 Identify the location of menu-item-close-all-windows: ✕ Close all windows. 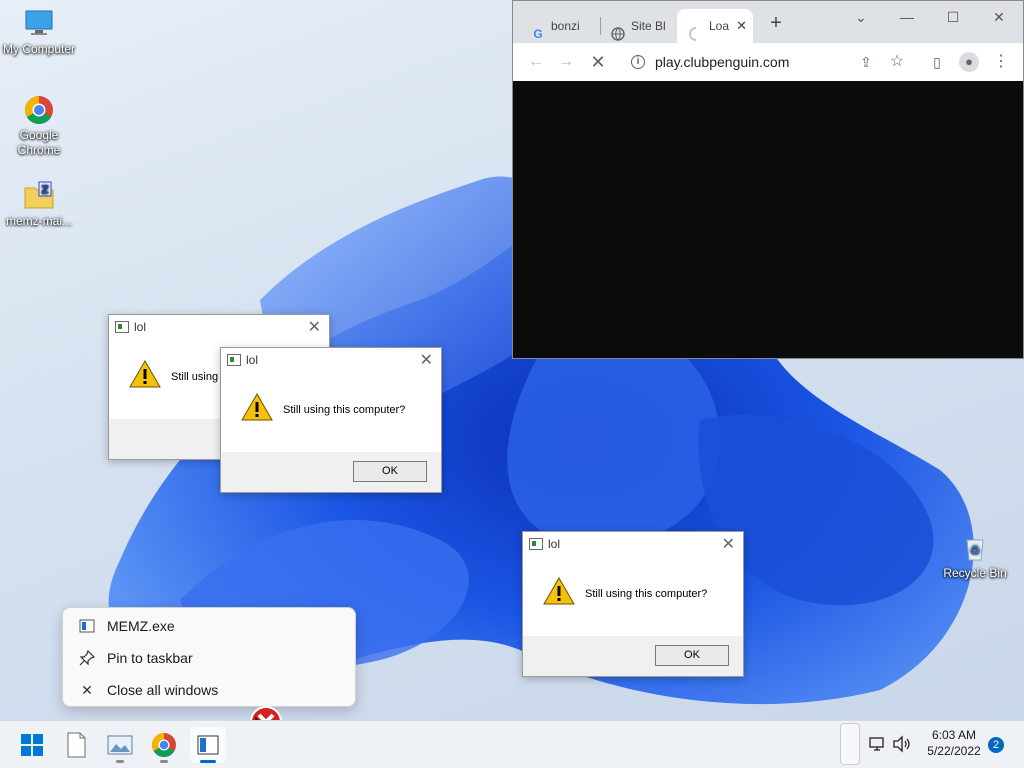
(209, 690).